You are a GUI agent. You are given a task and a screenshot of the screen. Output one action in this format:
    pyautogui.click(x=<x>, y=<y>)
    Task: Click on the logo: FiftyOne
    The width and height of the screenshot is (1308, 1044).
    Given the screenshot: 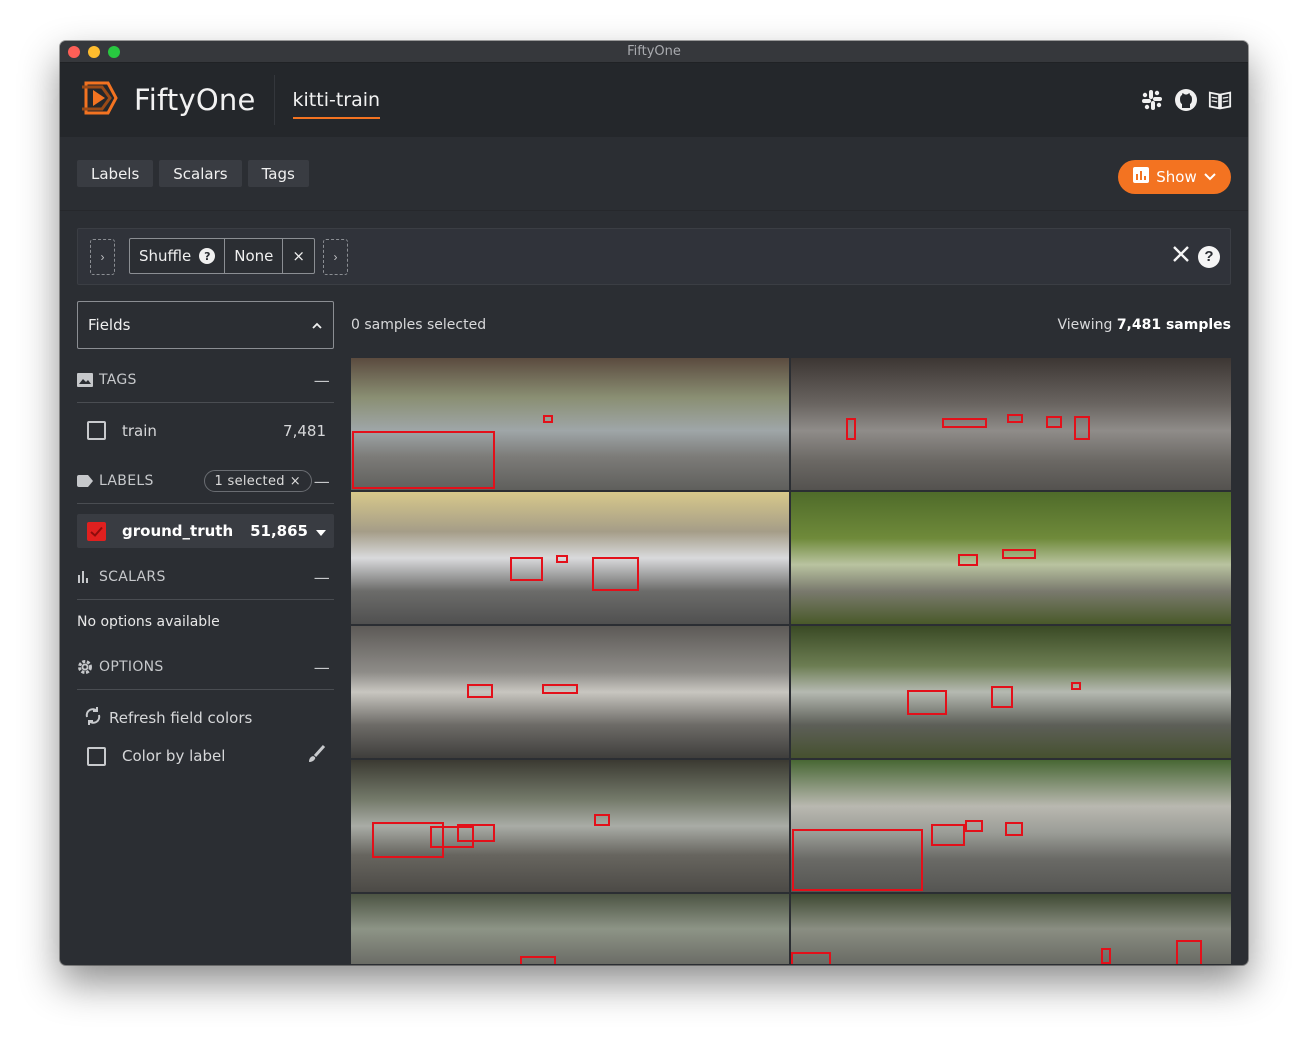 What is the action you would take?
    pyautogui.click(x=176, y=100)
    